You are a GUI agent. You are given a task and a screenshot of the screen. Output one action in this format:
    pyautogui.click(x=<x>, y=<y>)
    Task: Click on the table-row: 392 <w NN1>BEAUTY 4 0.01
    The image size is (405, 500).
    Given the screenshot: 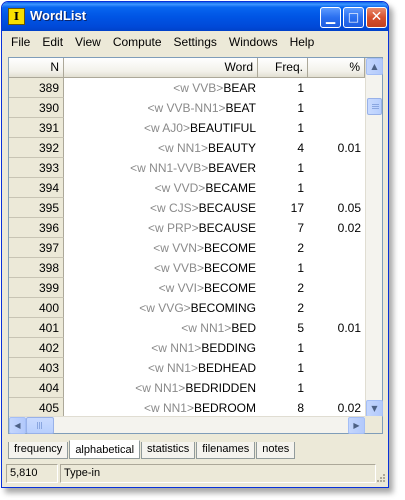 What is the action you would take?
    pyautogui.click(x=187, y=148)
    